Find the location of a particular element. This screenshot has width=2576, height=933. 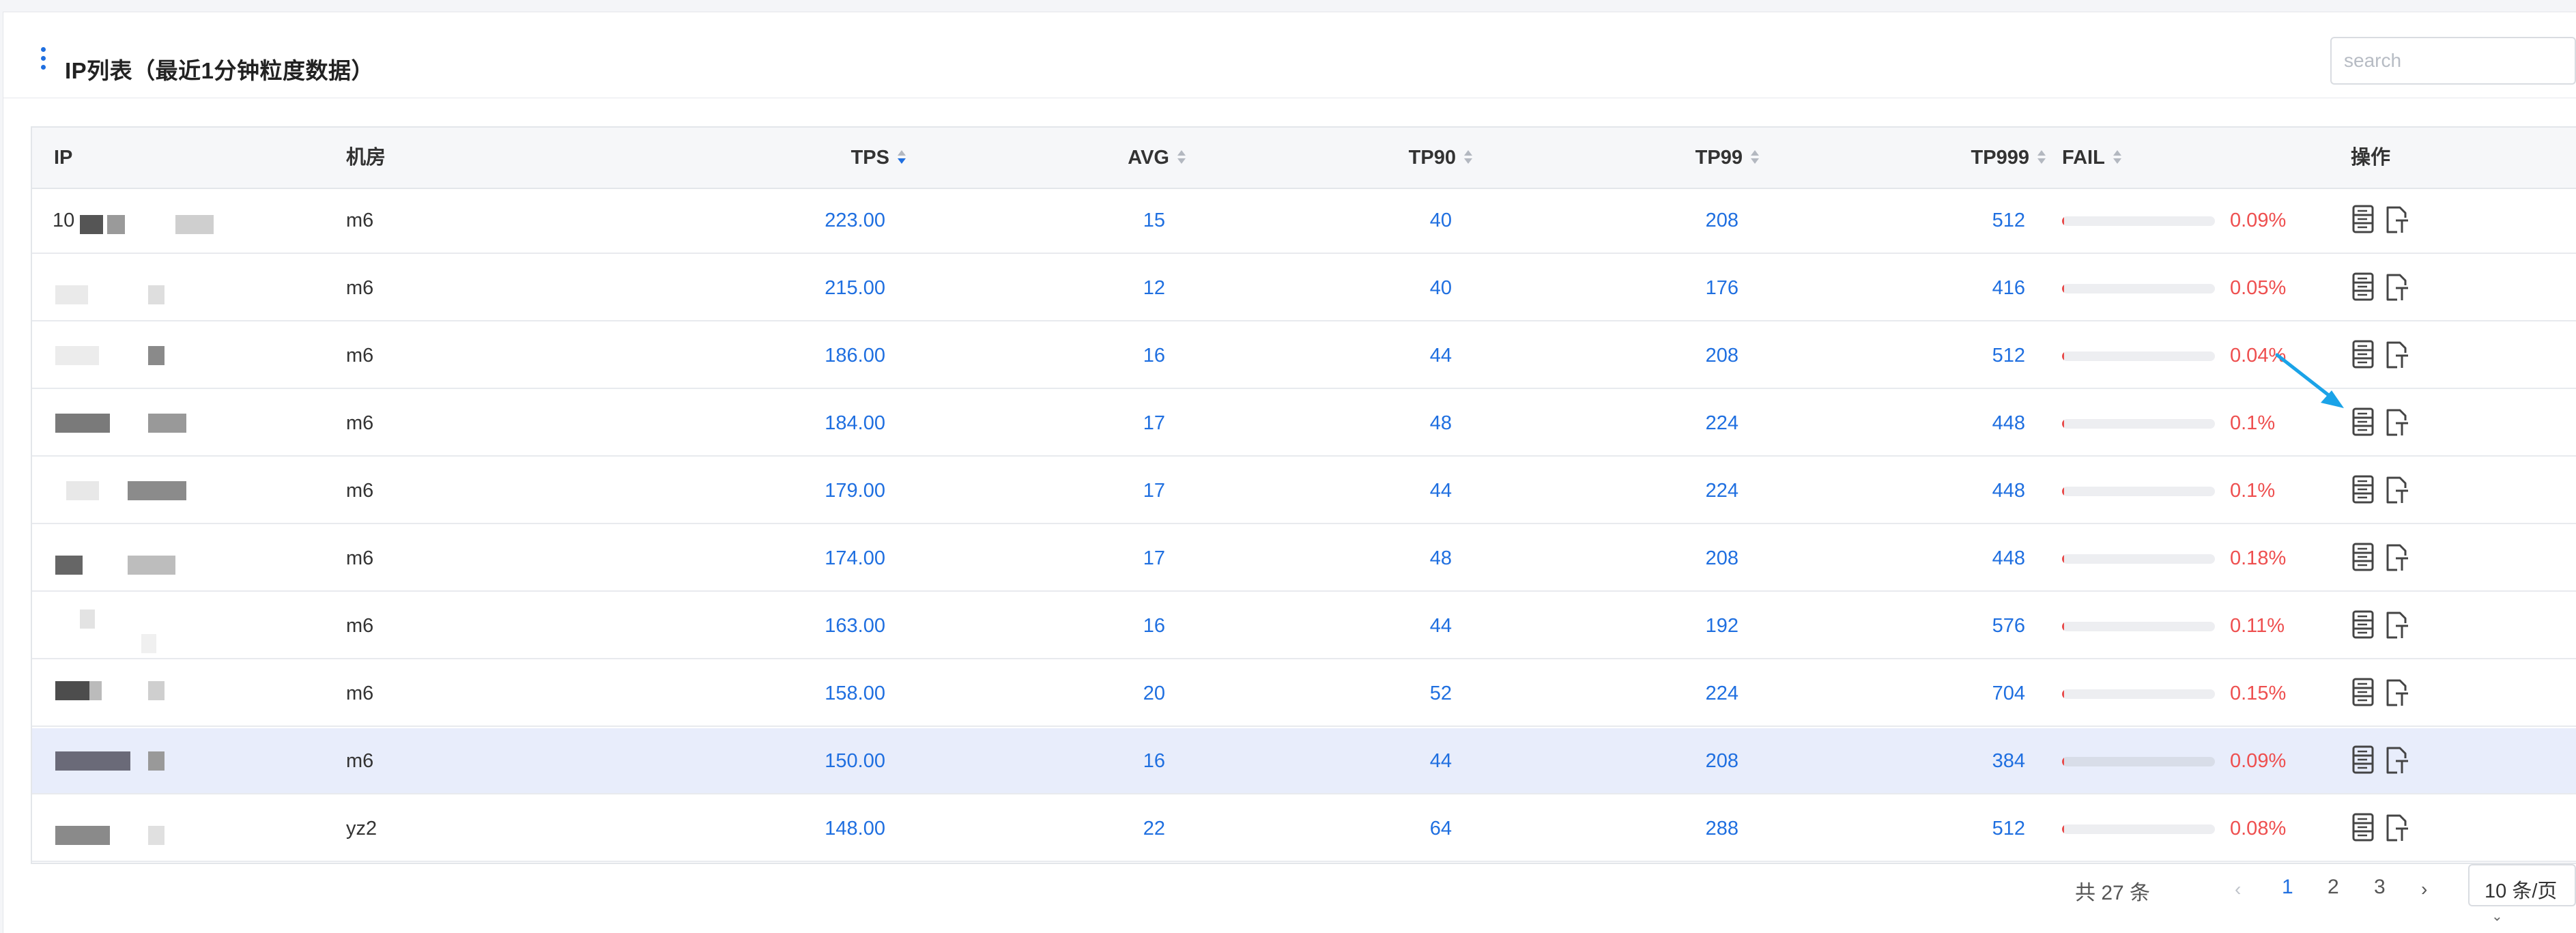

table-row: m6 150.00 16 44 208 384 0.09% is located at coordinates (1304, 761).